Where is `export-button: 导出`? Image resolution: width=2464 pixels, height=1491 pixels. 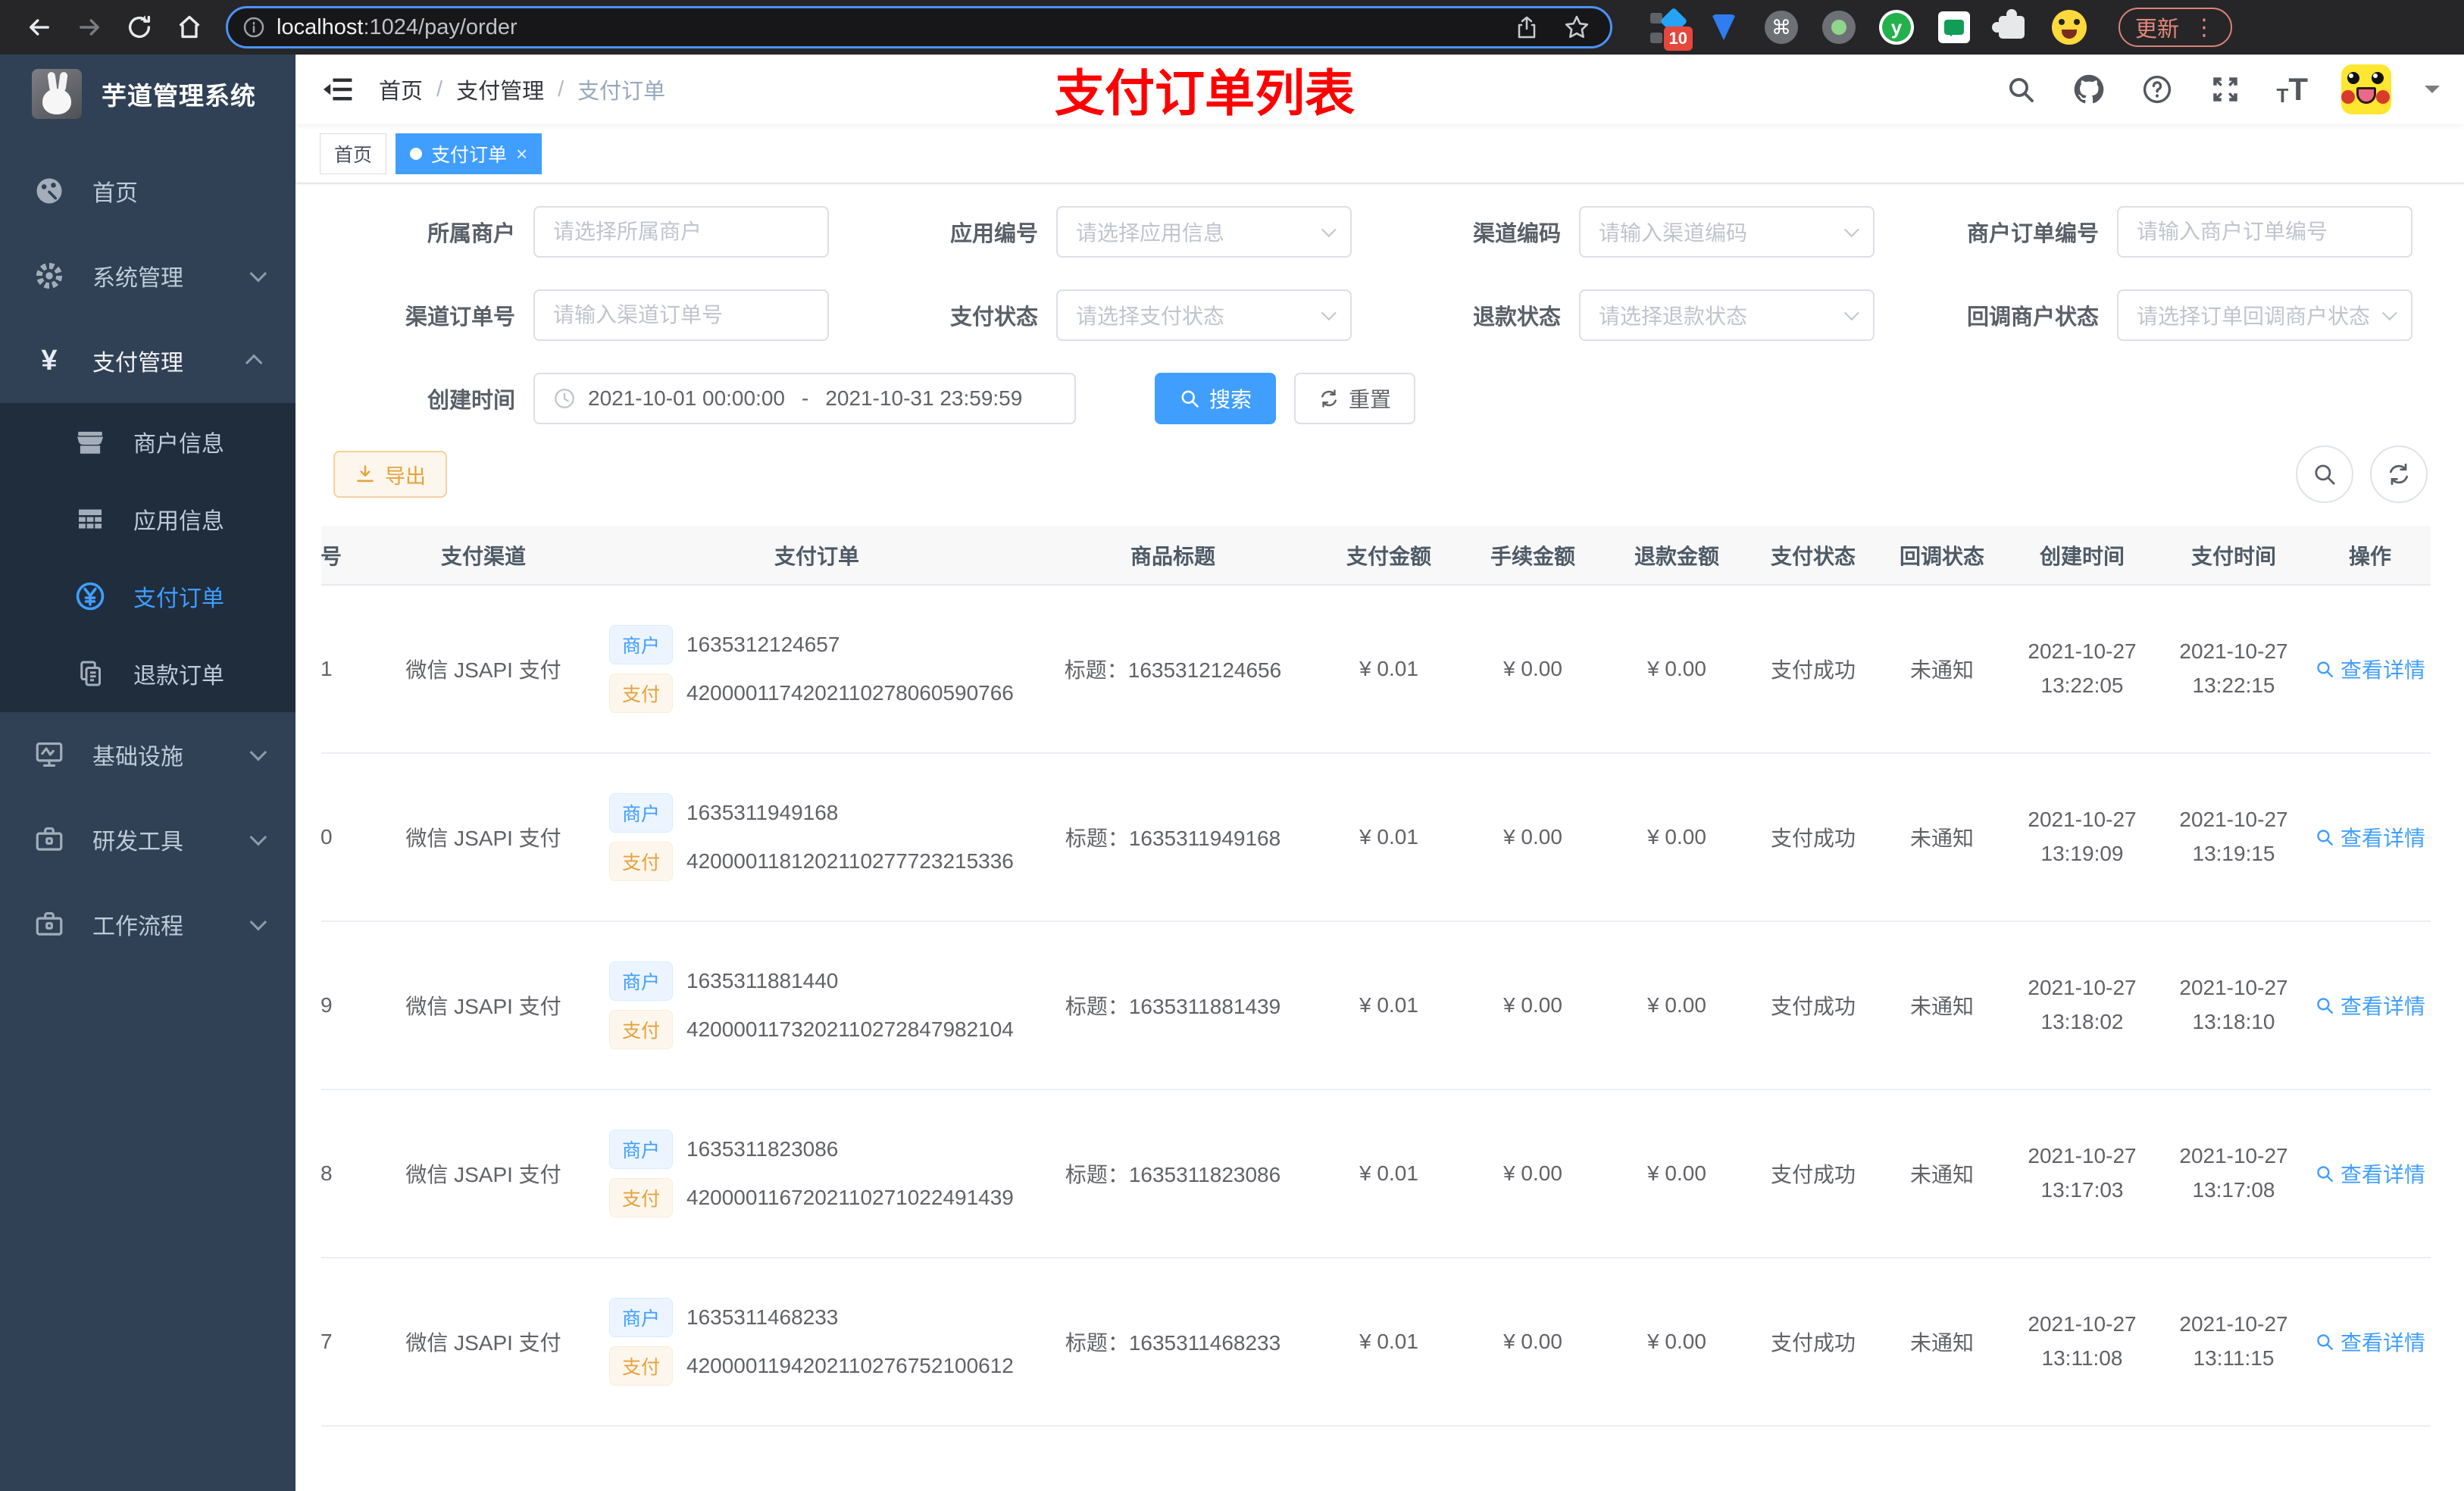 export-button: 导出 is located at coordinates (390, 474).